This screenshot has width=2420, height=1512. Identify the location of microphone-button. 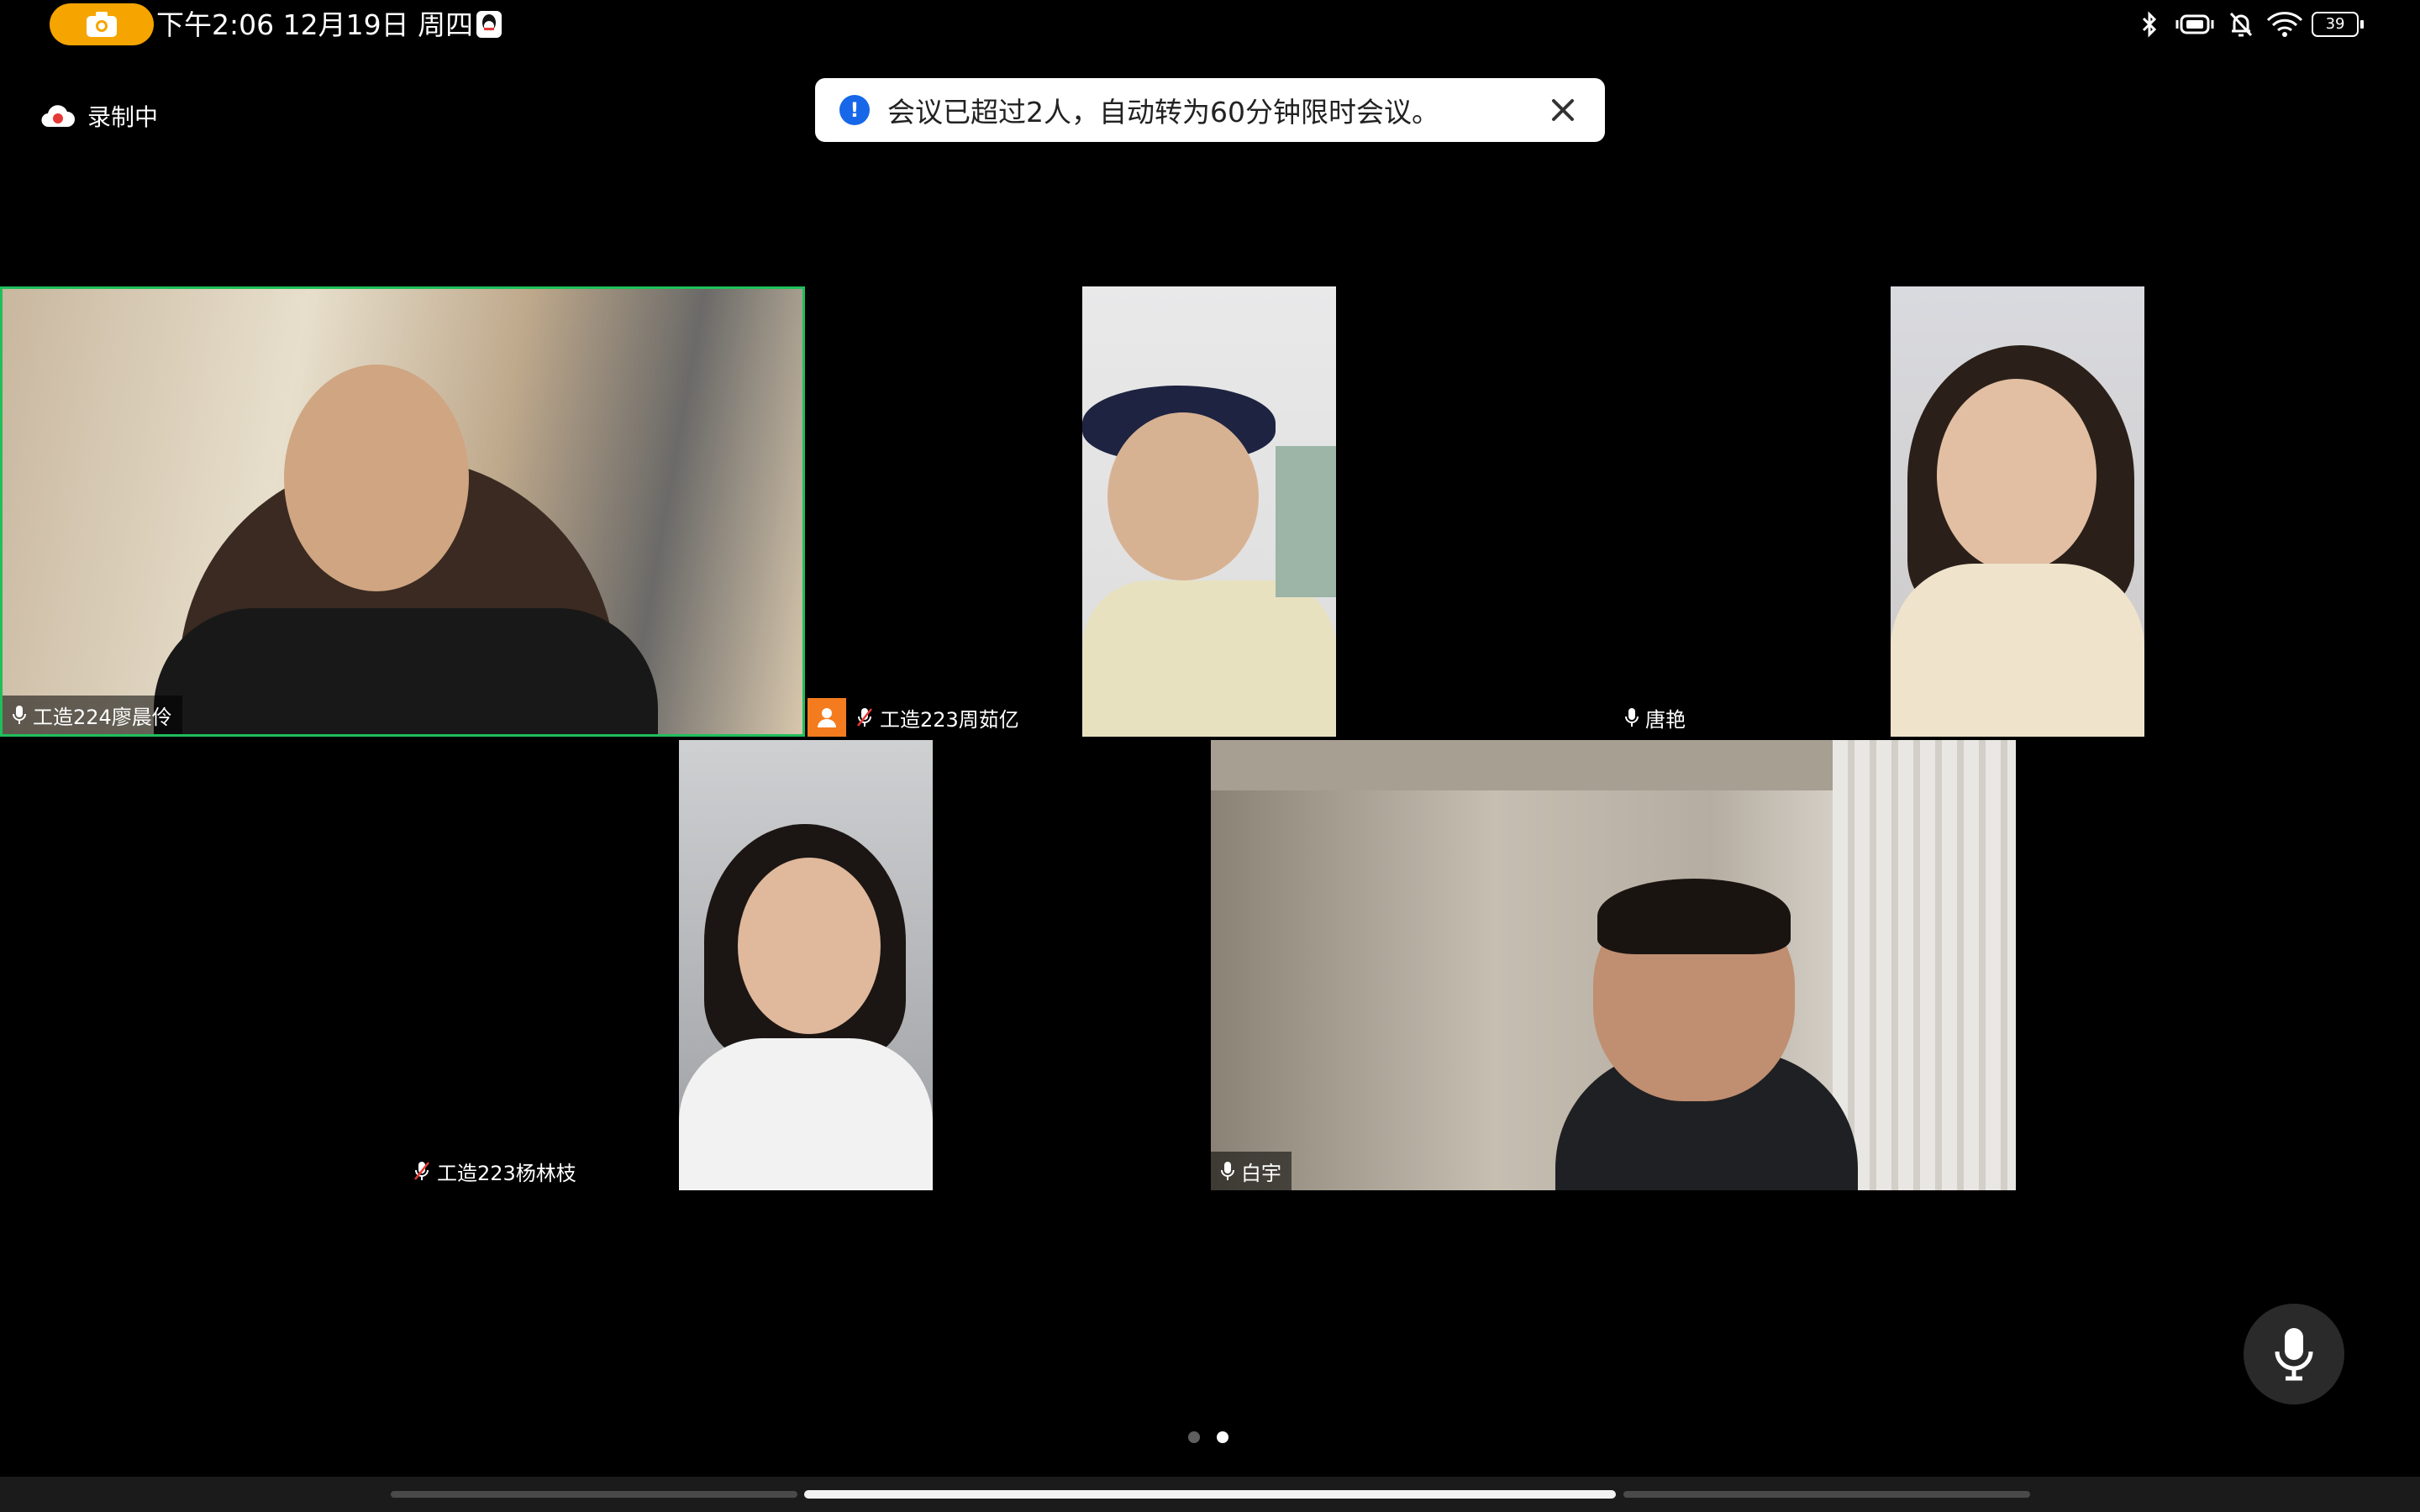
(2294, 1354).